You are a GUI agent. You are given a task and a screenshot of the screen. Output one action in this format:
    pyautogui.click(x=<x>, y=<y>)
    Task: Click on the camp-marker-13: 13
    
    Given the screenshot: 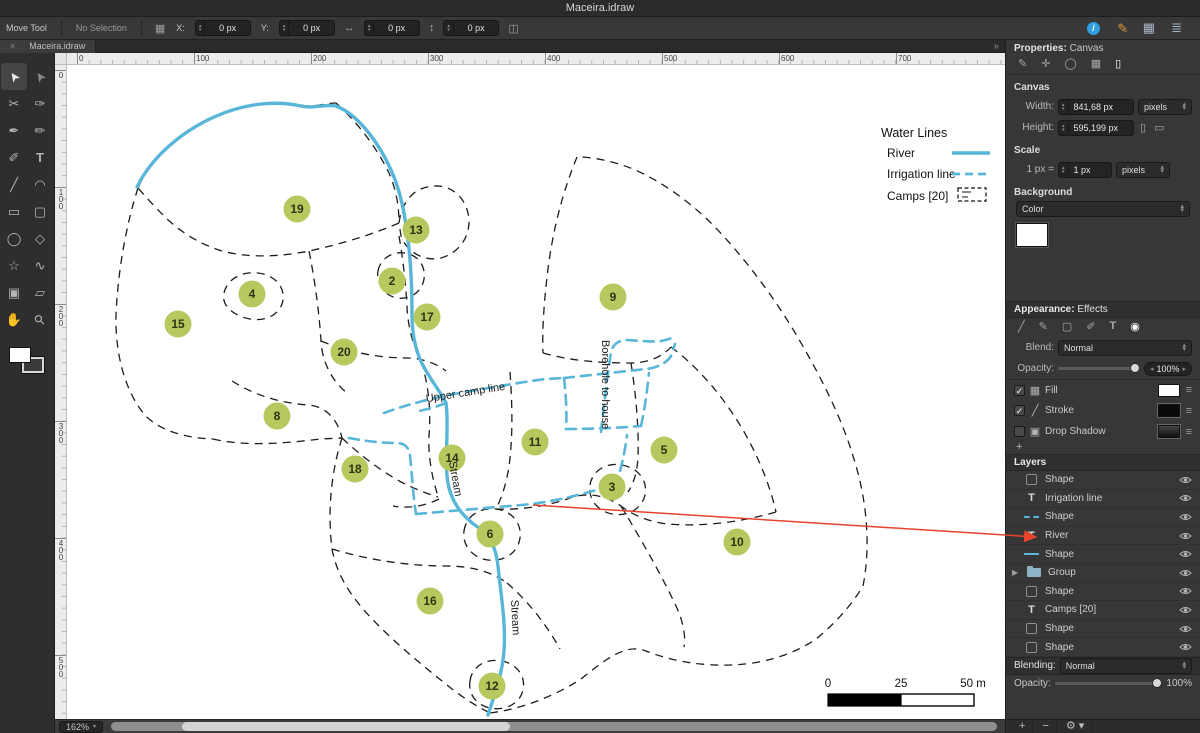 What is the action you would take?
    pyautogui.click(x=416, y=230)
    